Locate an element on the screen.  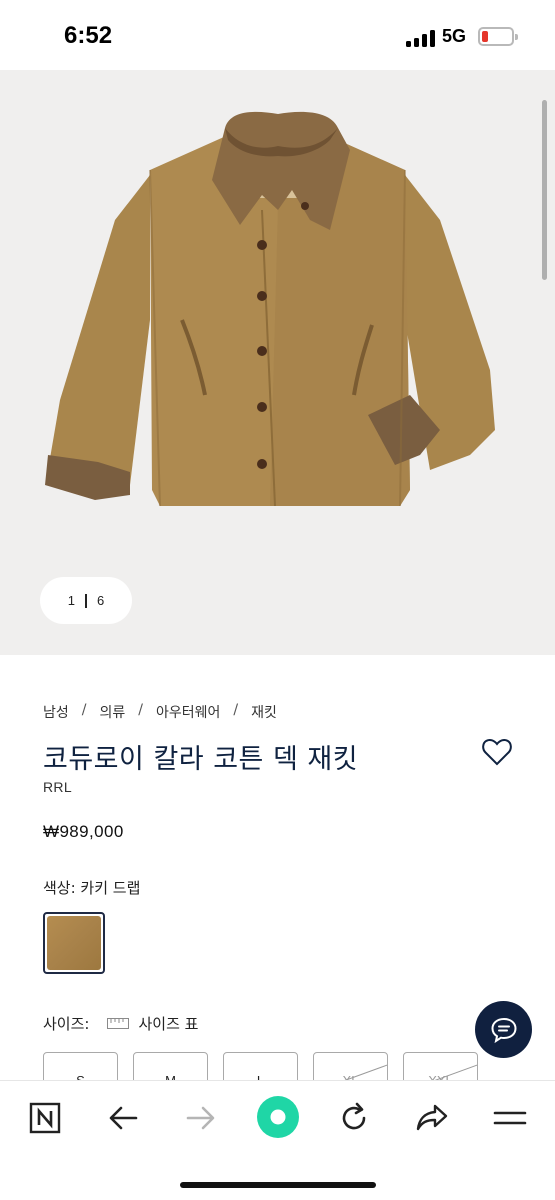
product-brand: RRL is located at coordinates (57, 787).